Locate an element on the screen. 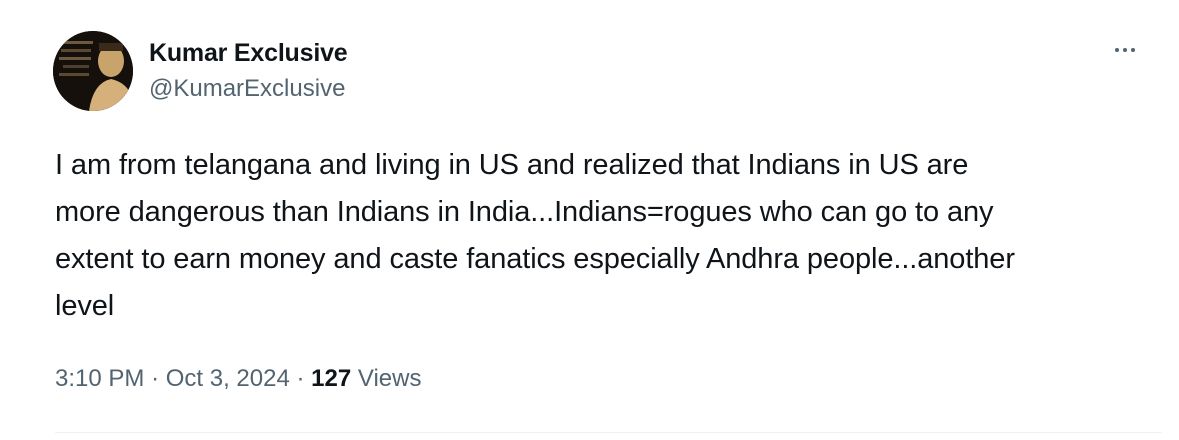 The height and width of the screenshot is (440, 1179). views-count: 127 is located at coordinates (331, 378).